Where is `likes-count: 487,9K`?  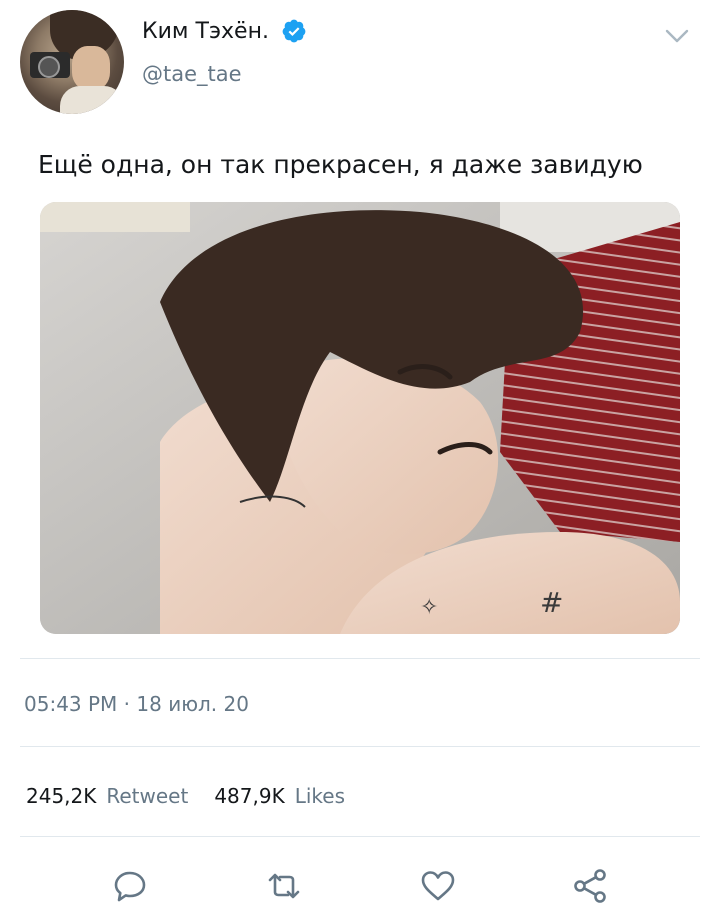 likes-count: 487,9K is located at coordinates (249, 796).